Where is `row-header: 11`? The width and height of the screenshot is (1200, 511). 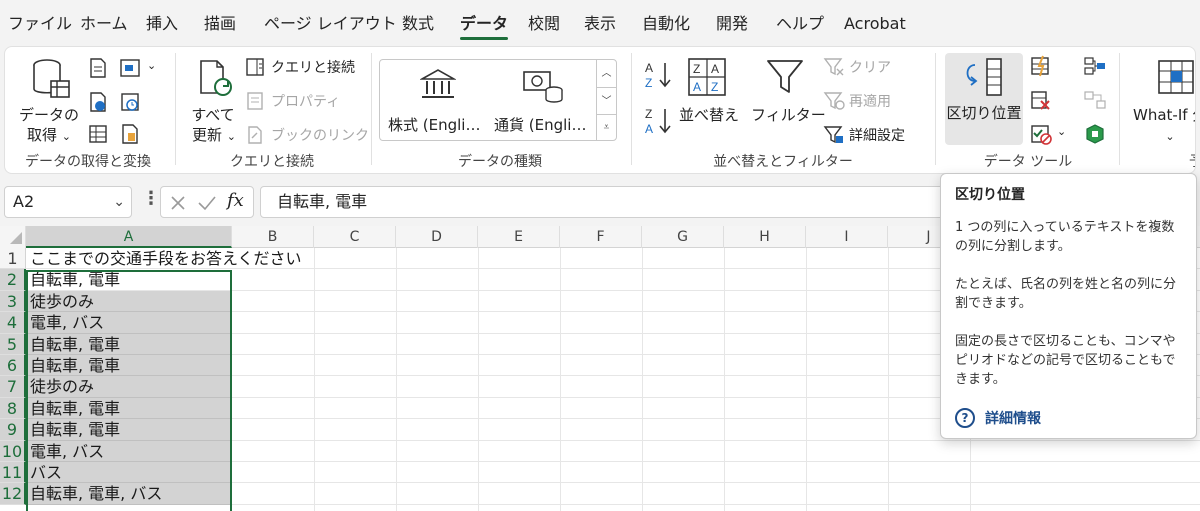 row-header: 11 is located at coordinates (13, 473).